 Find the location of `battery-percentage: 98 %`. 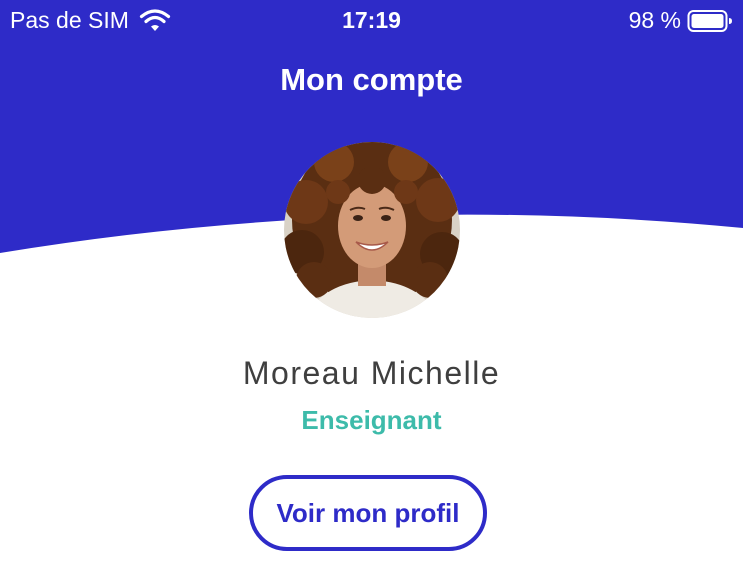

battery-percentage: 98 % is located at coordinates (654, 20).